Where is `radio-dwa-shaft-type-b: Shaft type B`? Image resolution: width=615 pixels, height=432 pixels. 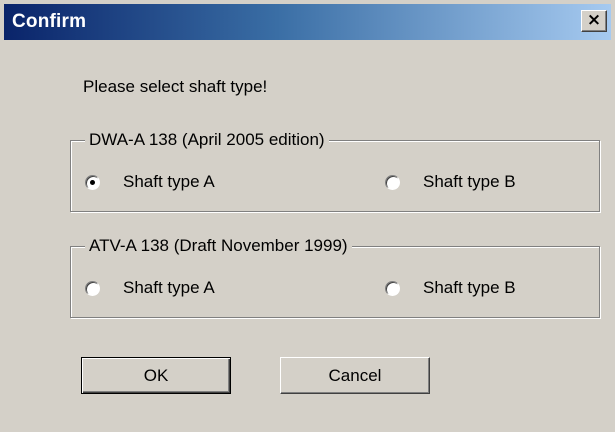
radio-dwa-shaft-type-b: Shaft type B is located at coordinates (450, 182).